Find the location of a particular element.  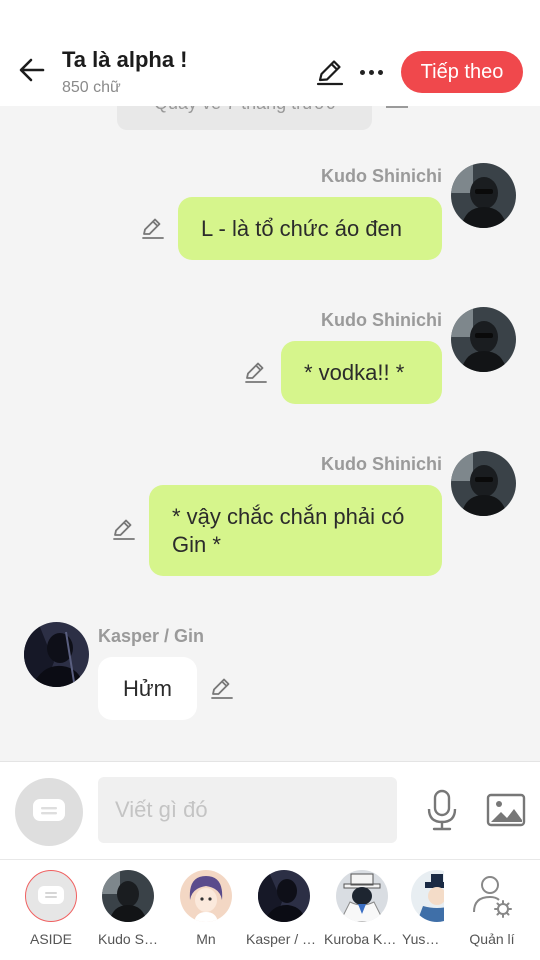

character-kudo-shinichi: Kudo Shinichi is located at coordinates (128, 908).